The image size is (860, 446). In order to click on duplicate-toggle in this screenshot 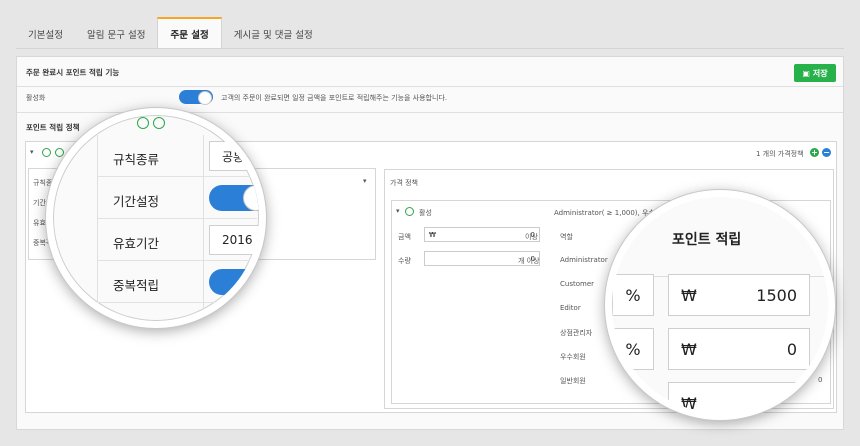, I will do `click(234, 282)`.